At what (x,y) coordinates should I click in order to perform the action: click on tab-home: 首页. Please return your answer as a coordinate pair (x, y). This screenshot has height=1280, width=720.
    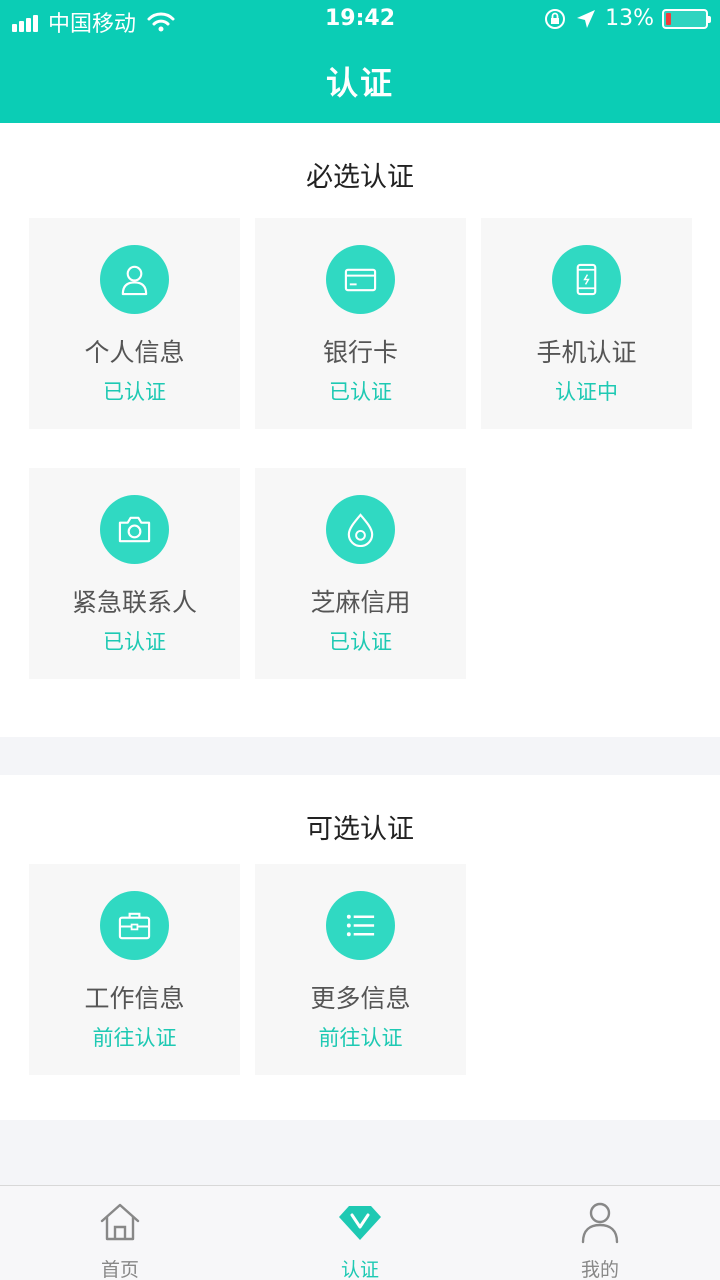
    Looking at the image, I should click on (120, 1233).